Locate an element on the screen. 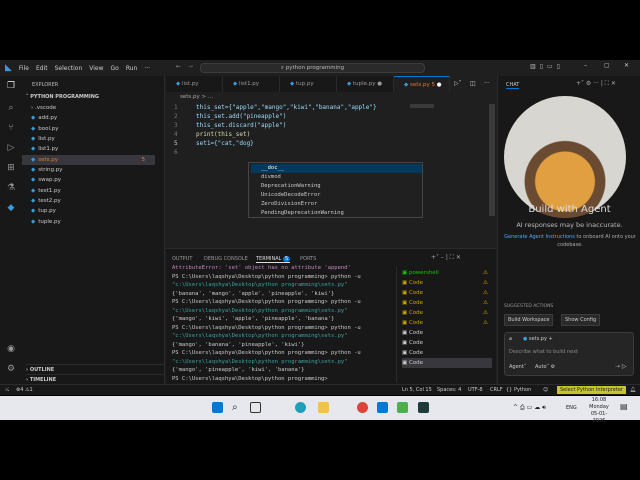 The width and height of the screenshot is (640, 480). back-arrow-icon: ← is located at coordinates (178, 66).